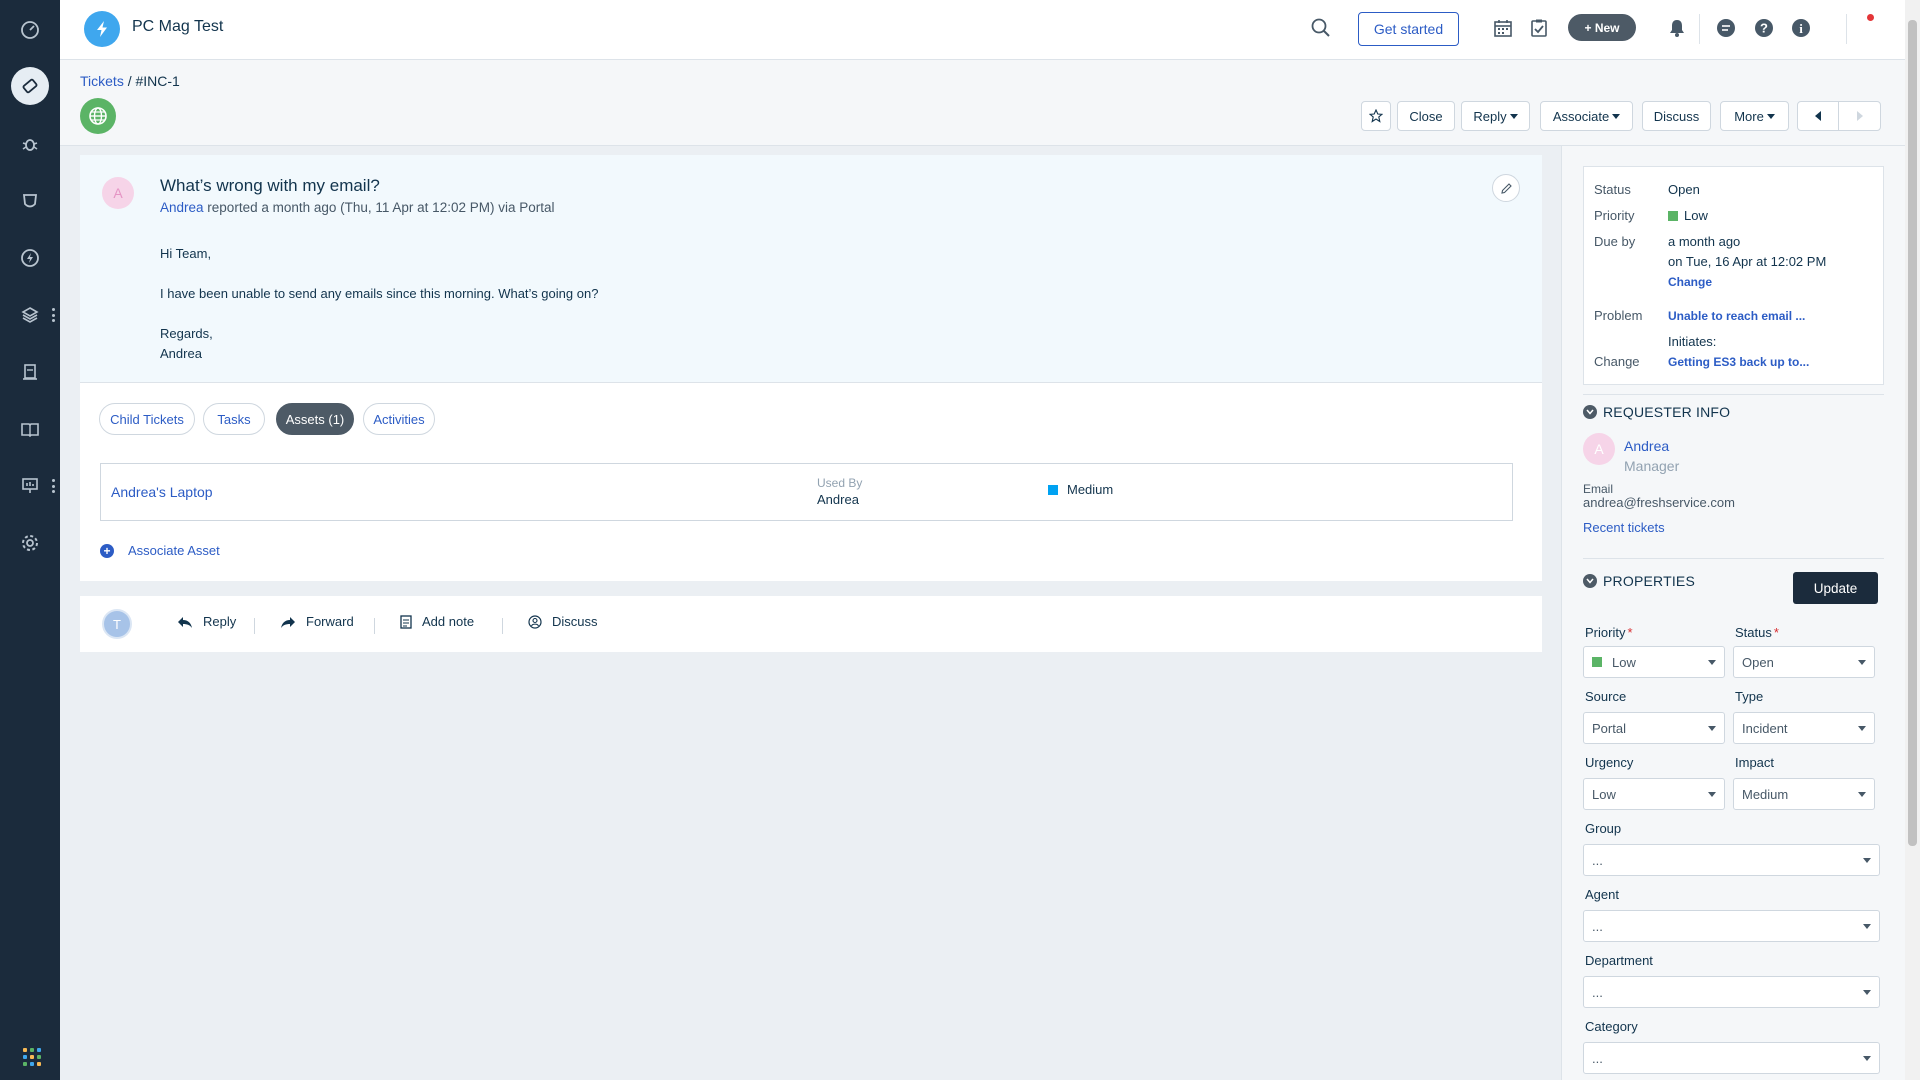 The image size is (1920, 1080). Describe the element at coordinates (1080, 489) in the screenshot. I see `asset-impact: Medium` at that location.